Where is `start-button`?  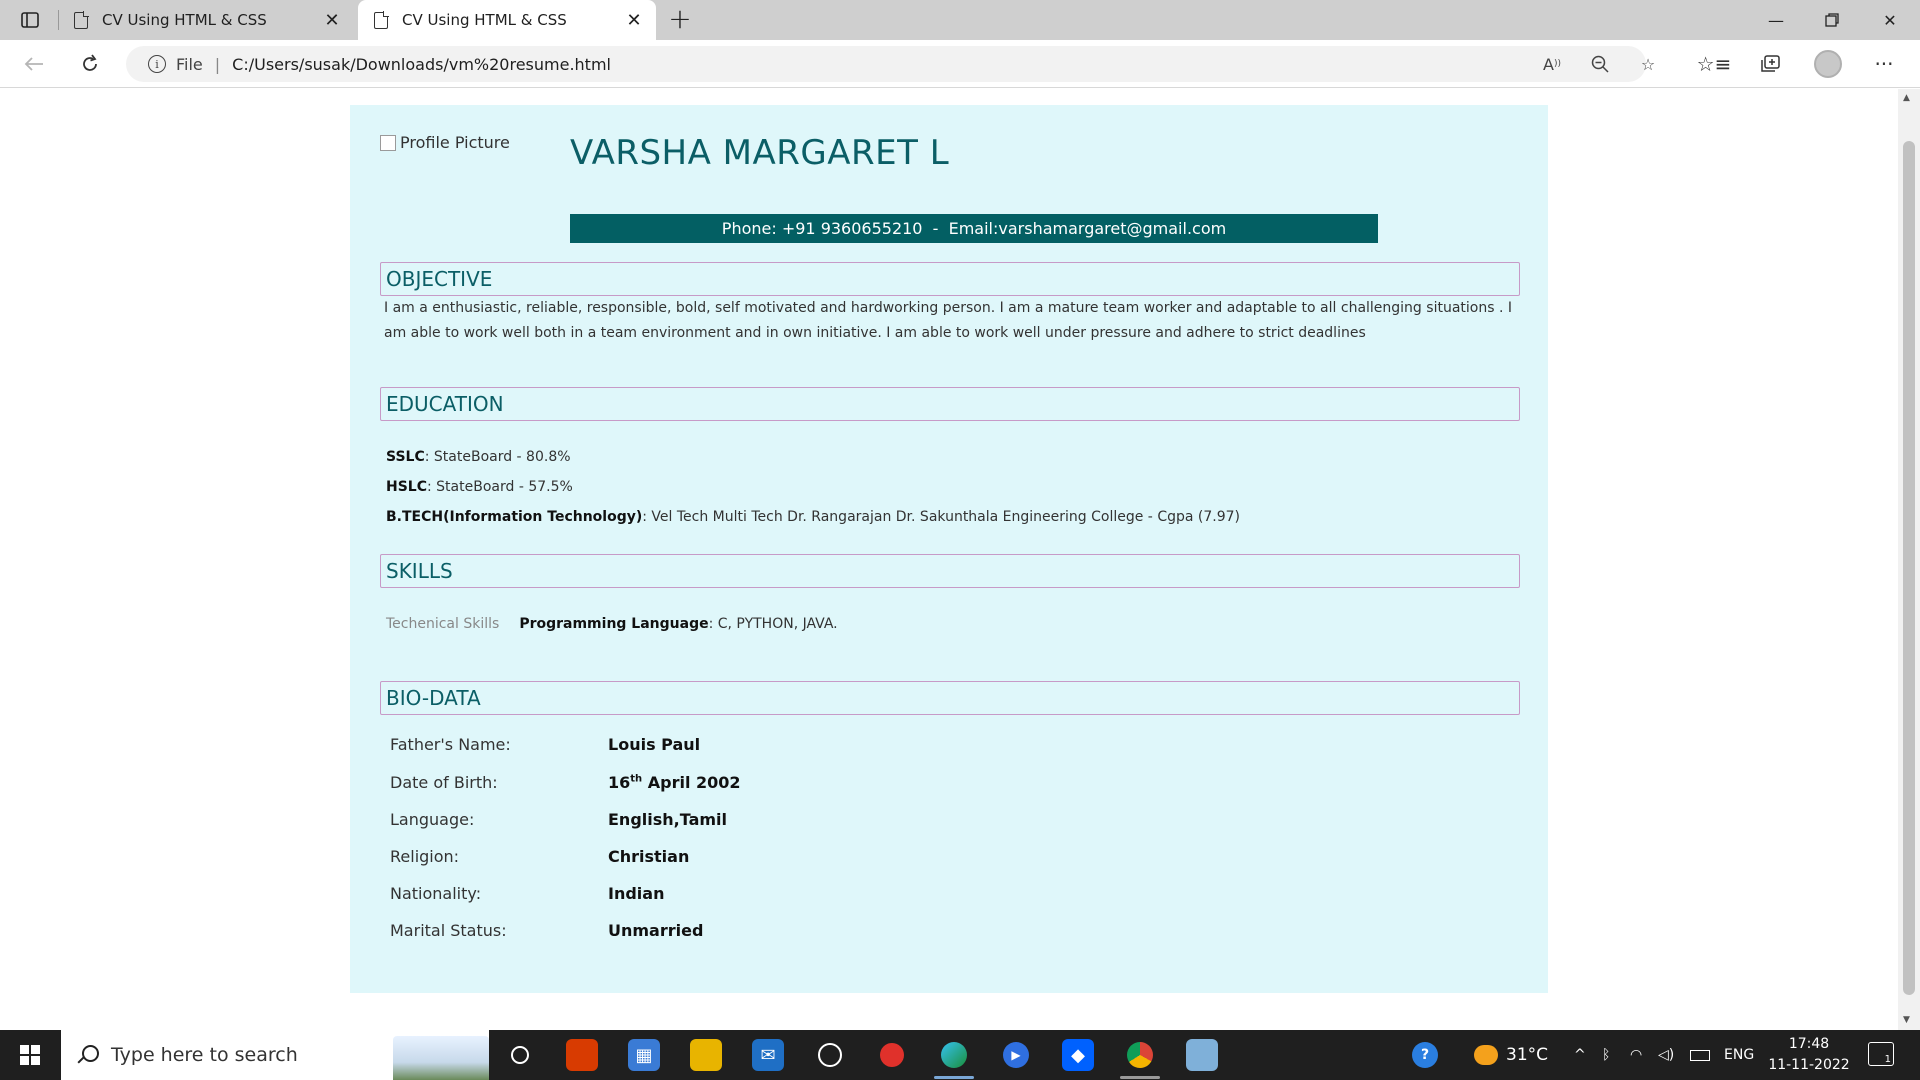 start-button is located at coordinates (30, 1055).